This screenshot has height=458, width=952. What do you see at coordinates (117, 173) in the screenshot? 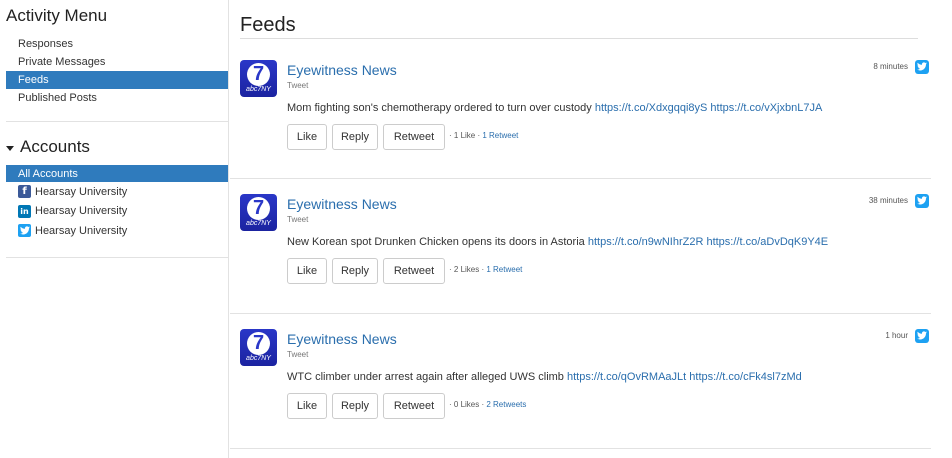
I see `all-accounts-item: All Accounts` at bounding box center [117, 173].